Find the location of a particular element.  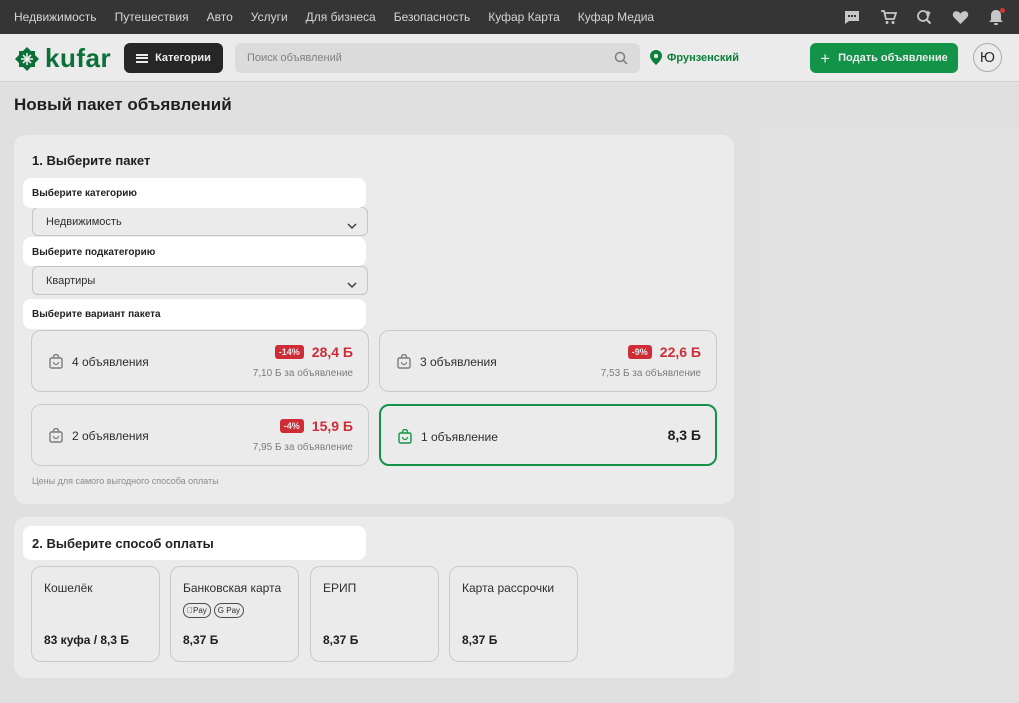

post-ad-label: Подать объявление is located at coordinates (893, 58).